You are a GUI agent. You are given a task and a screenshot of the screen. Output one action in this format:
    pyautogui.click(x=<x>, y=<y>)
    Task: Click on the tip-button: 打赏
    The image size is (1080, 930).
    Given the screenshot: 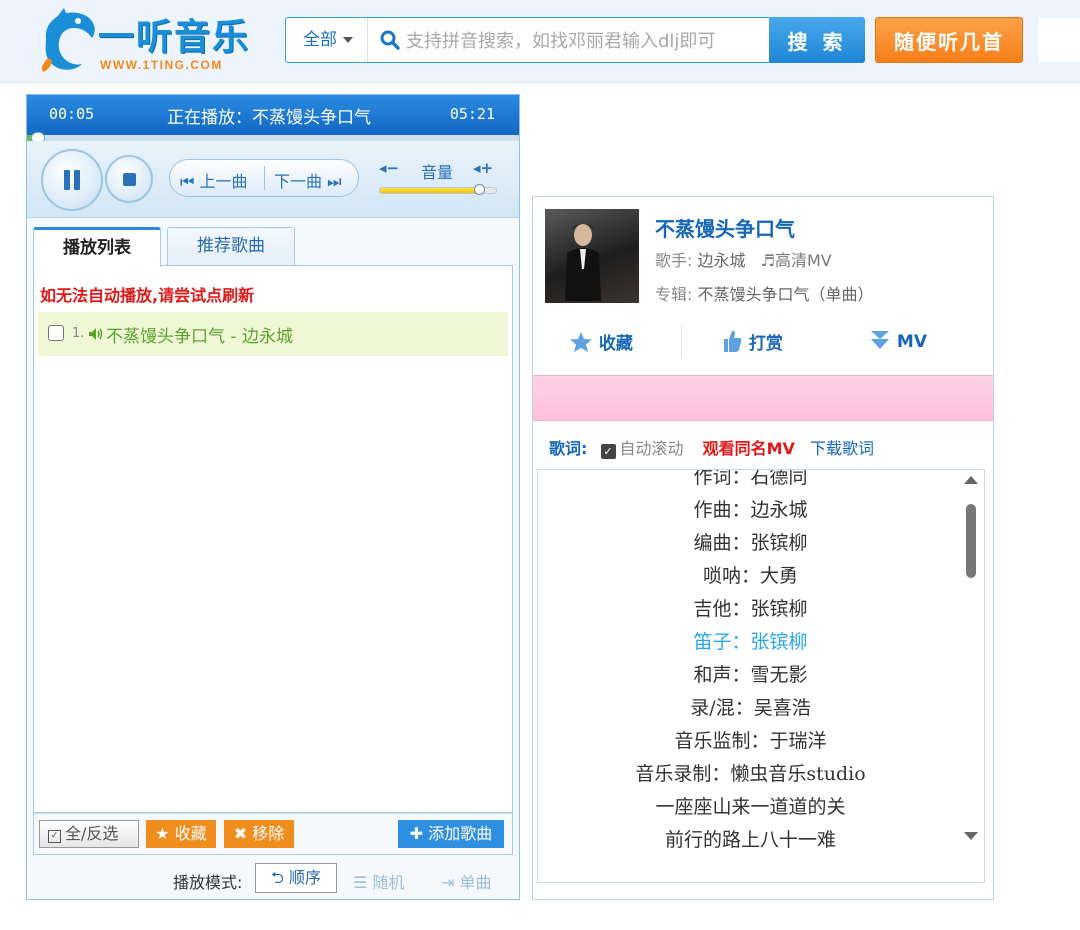 What is the action you would take?
    pyautogui.click(x=753, y=341)
    